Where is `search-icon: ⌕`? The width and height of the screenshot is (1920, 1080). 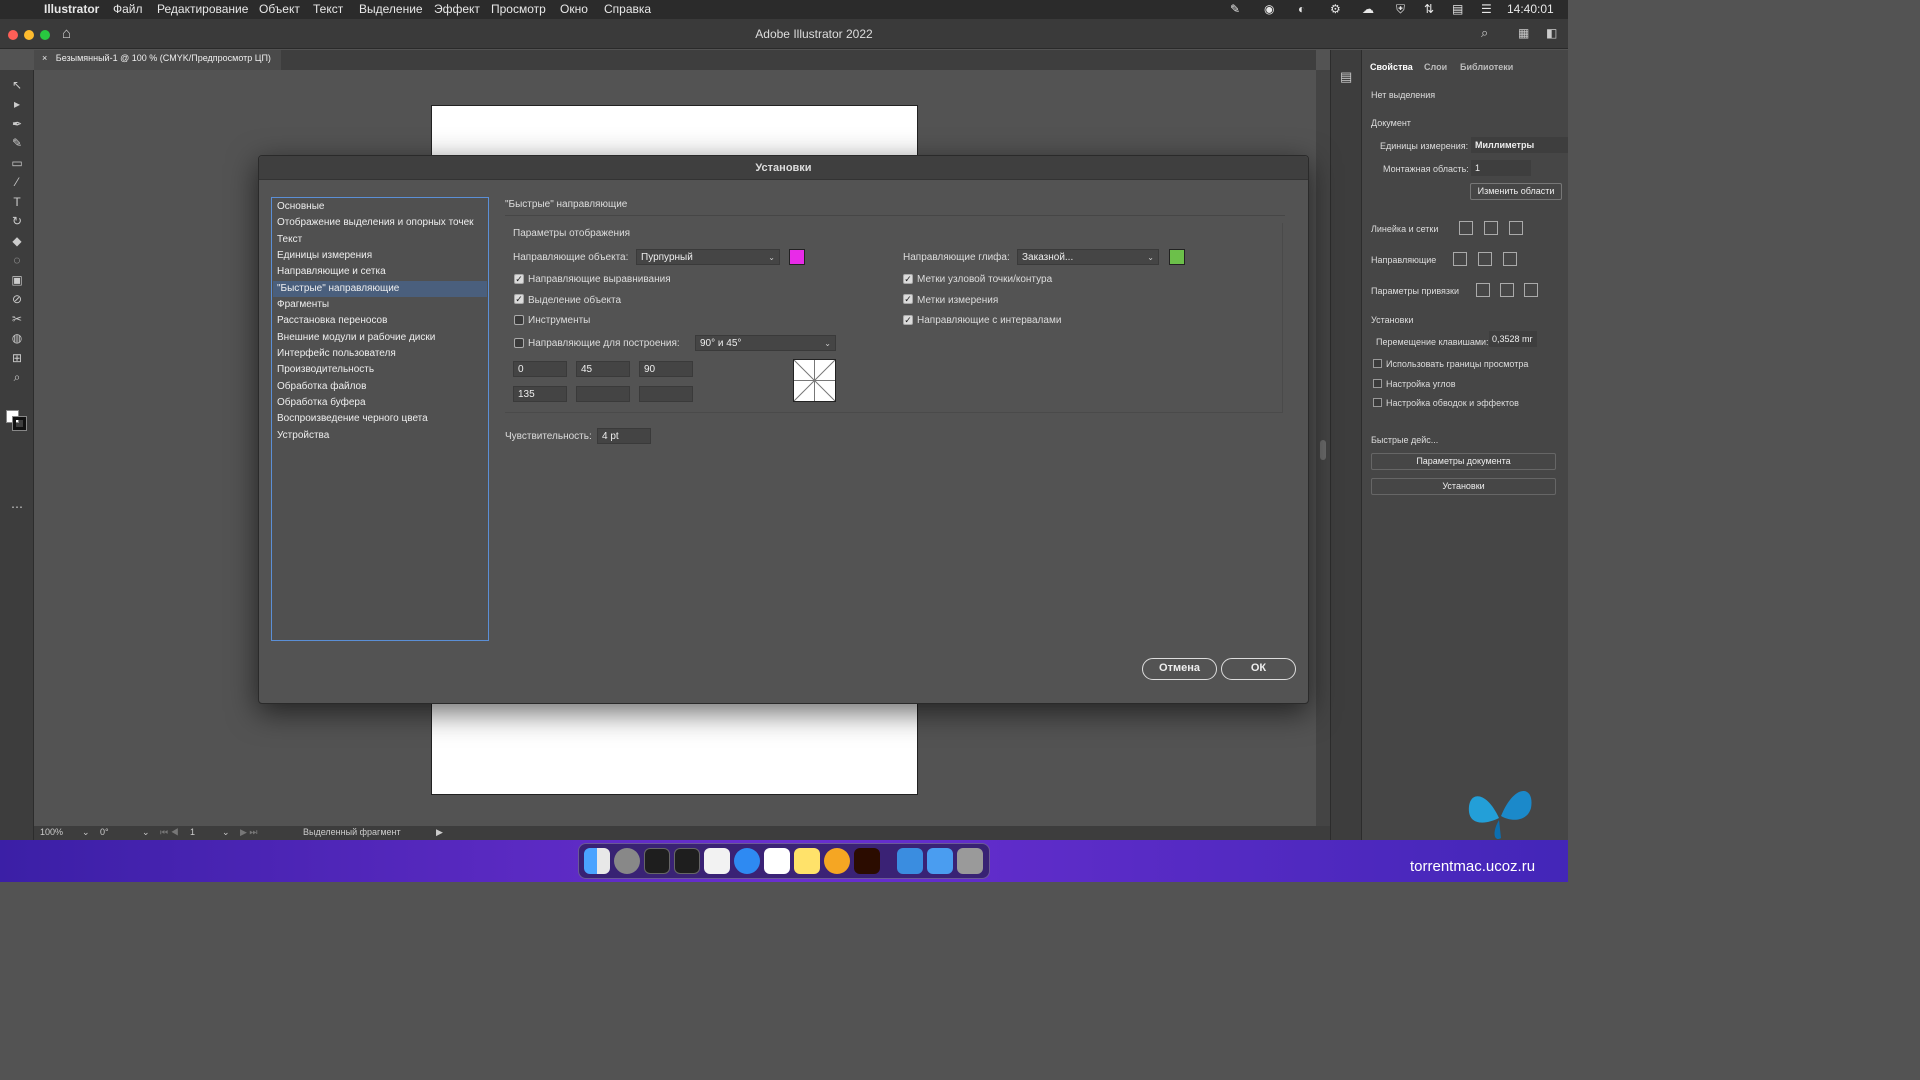 search-icon: ⌕ is located at coordinates (1484, 33).